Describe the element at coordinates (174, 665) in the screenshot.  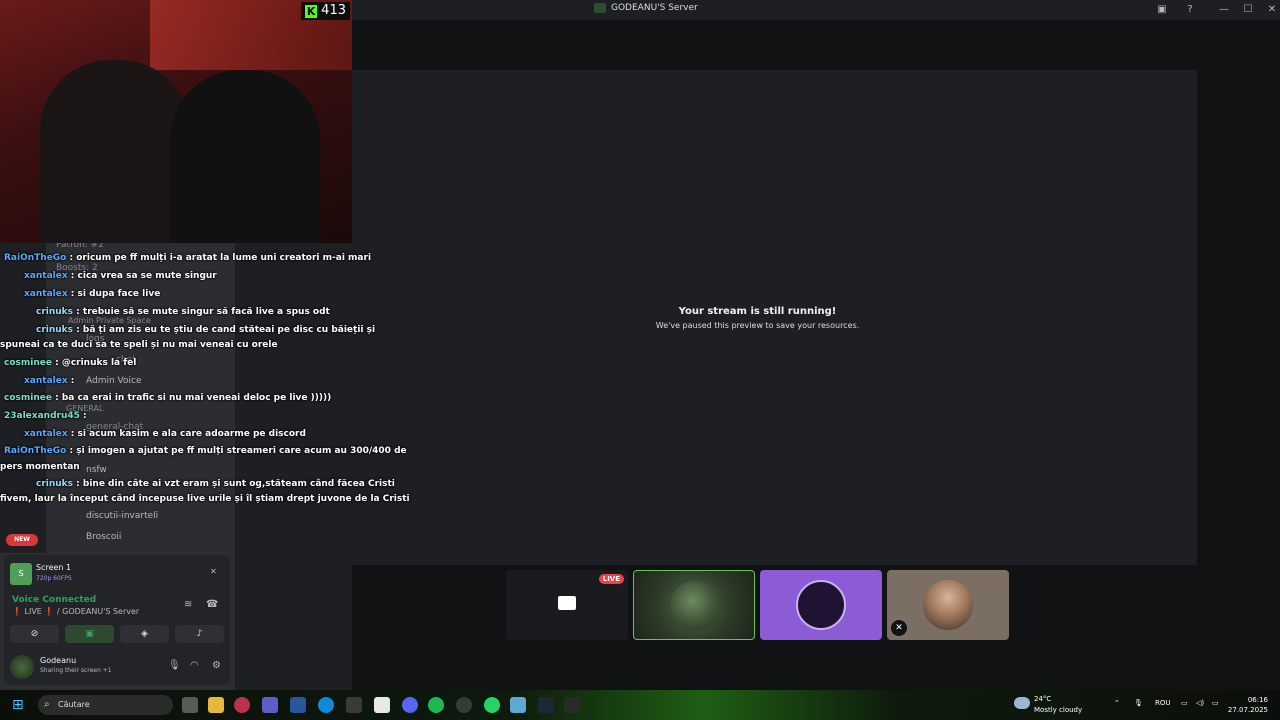
I see `microphone-icon: 🎙` at that location.